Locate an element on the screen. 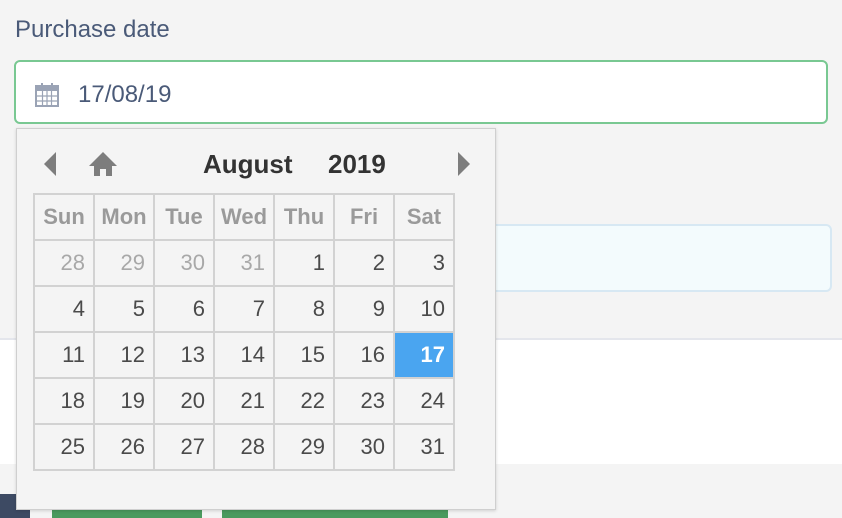  day-cell: 9 is located at coordinates (364, 309).